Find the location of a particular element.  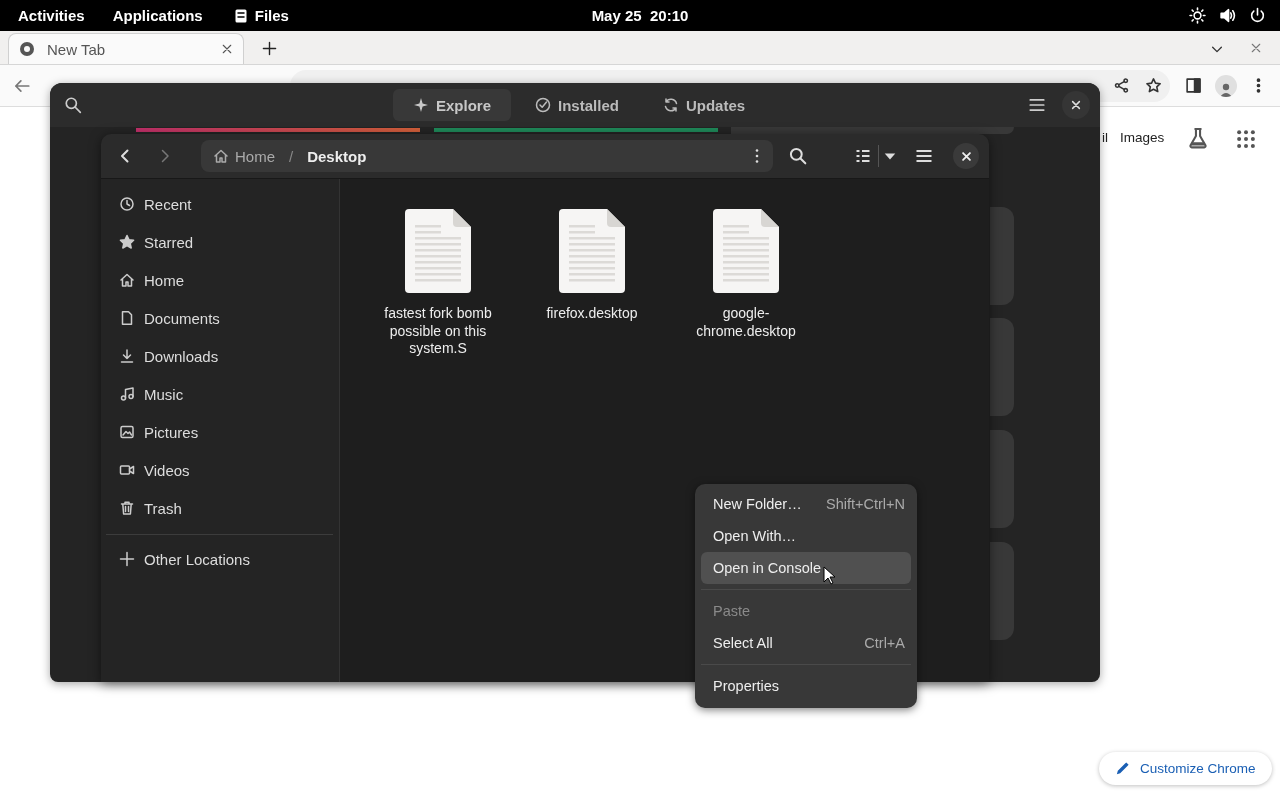

activities-button: Activities is located at coordinates (42, 15).